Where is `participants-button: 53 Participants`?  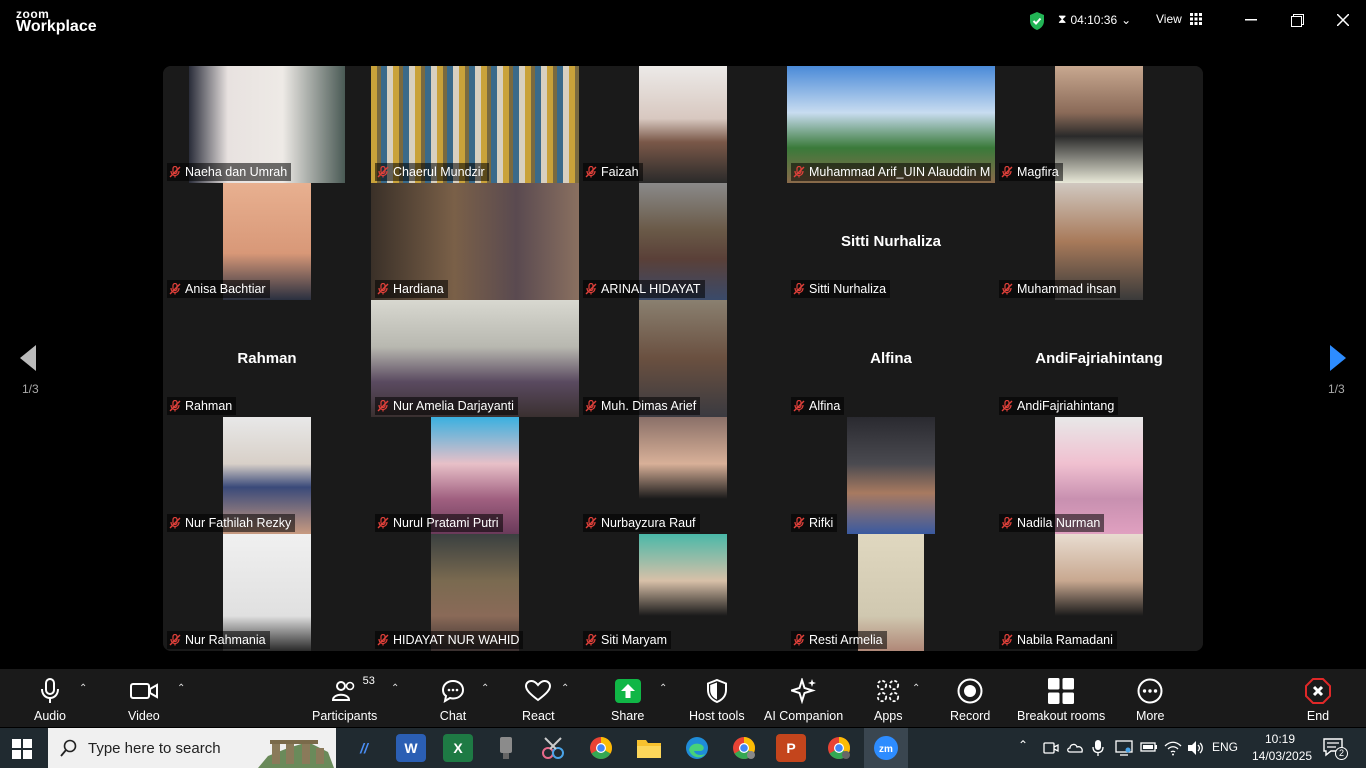
participants-button: 53 Participants is located at coordinates (344, 699).